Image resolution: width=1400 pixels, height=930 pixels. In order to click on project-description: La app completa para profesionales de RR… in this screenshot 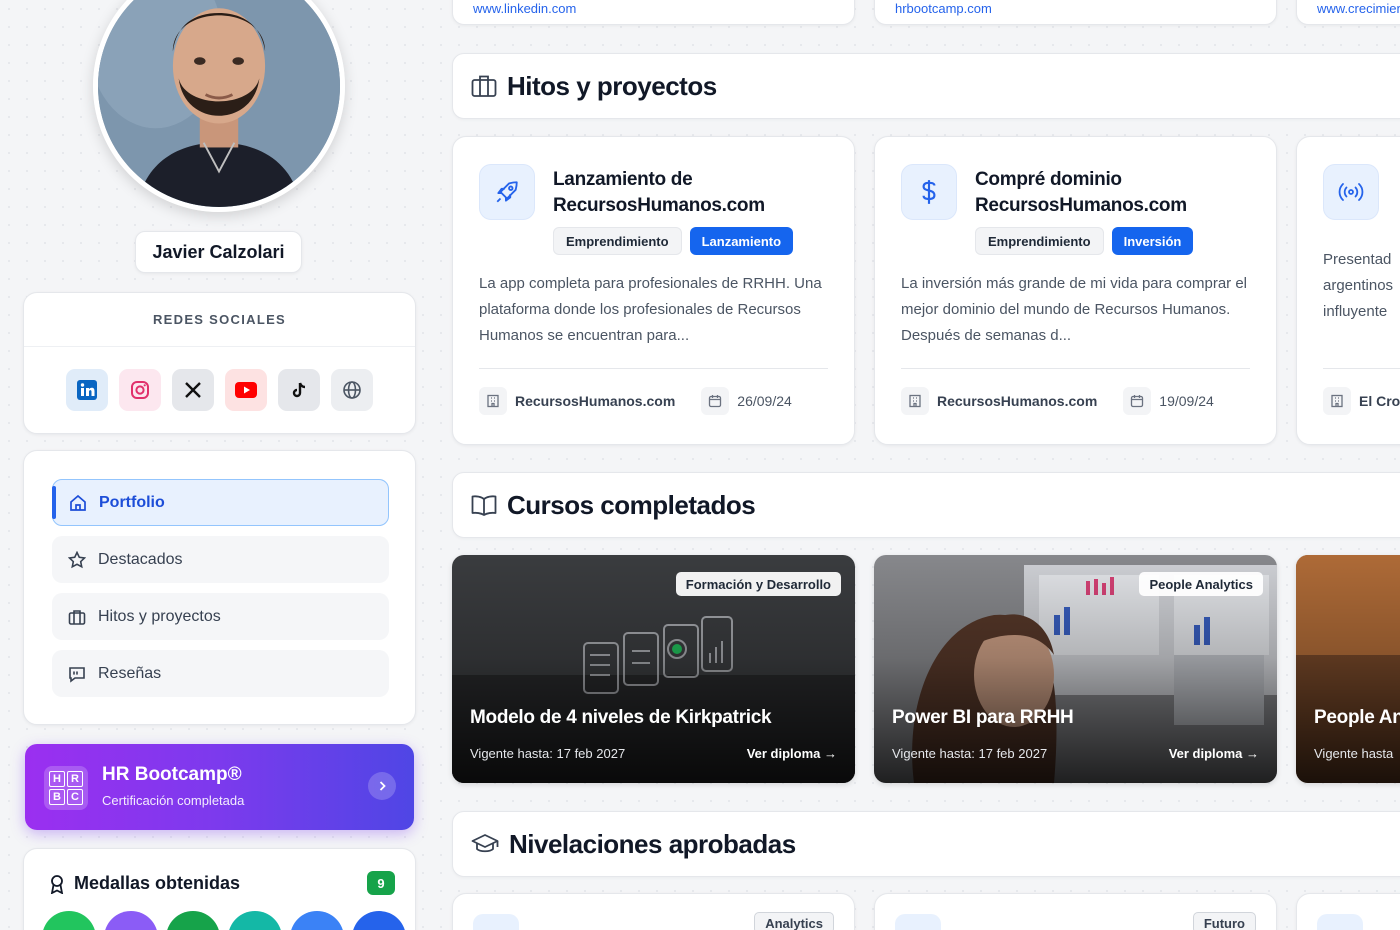, I will do `click(650, 309)`.